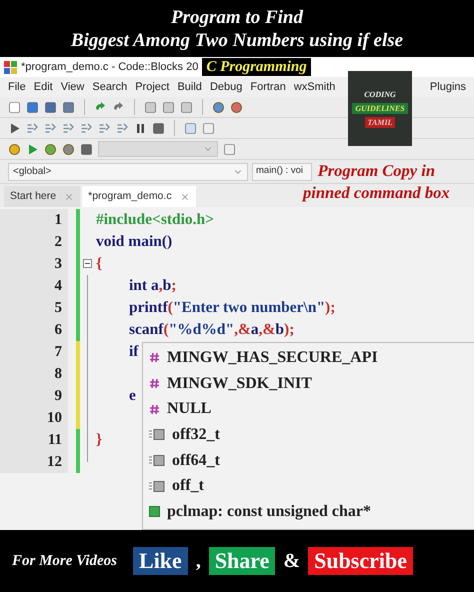 The height and width of the screenshot is (592, 474). Describe the element at coordinates (152, 285) in the screenshot. I see `code-line: int a,b;` at that location.